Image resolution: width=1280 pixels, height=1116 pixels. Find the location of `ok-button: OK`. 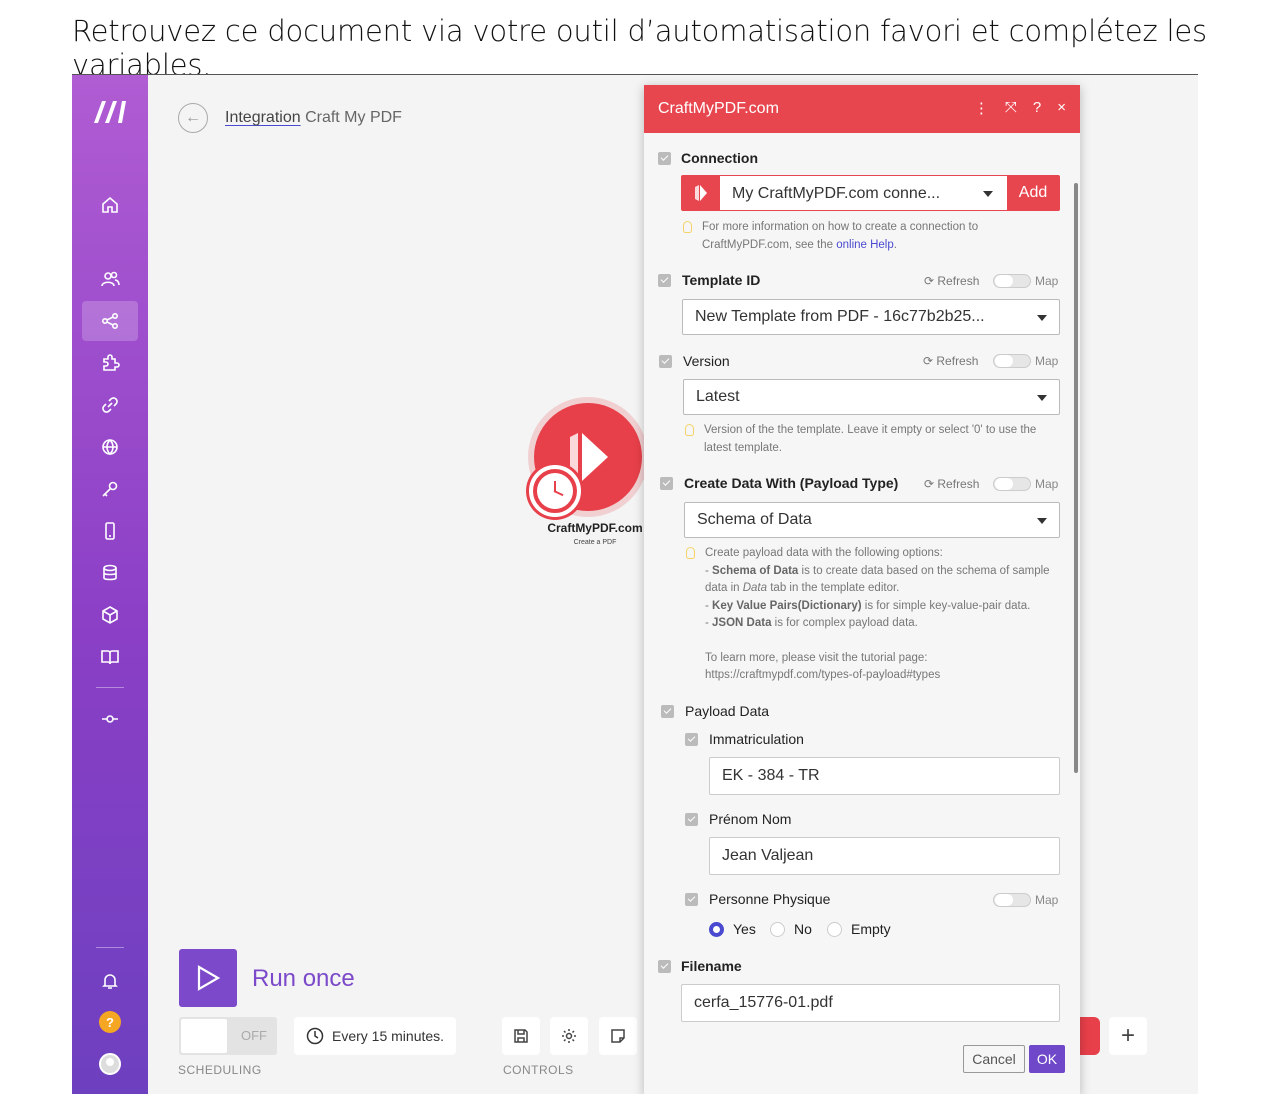

ok-button: OK is located at coordinates (1047, 1059).